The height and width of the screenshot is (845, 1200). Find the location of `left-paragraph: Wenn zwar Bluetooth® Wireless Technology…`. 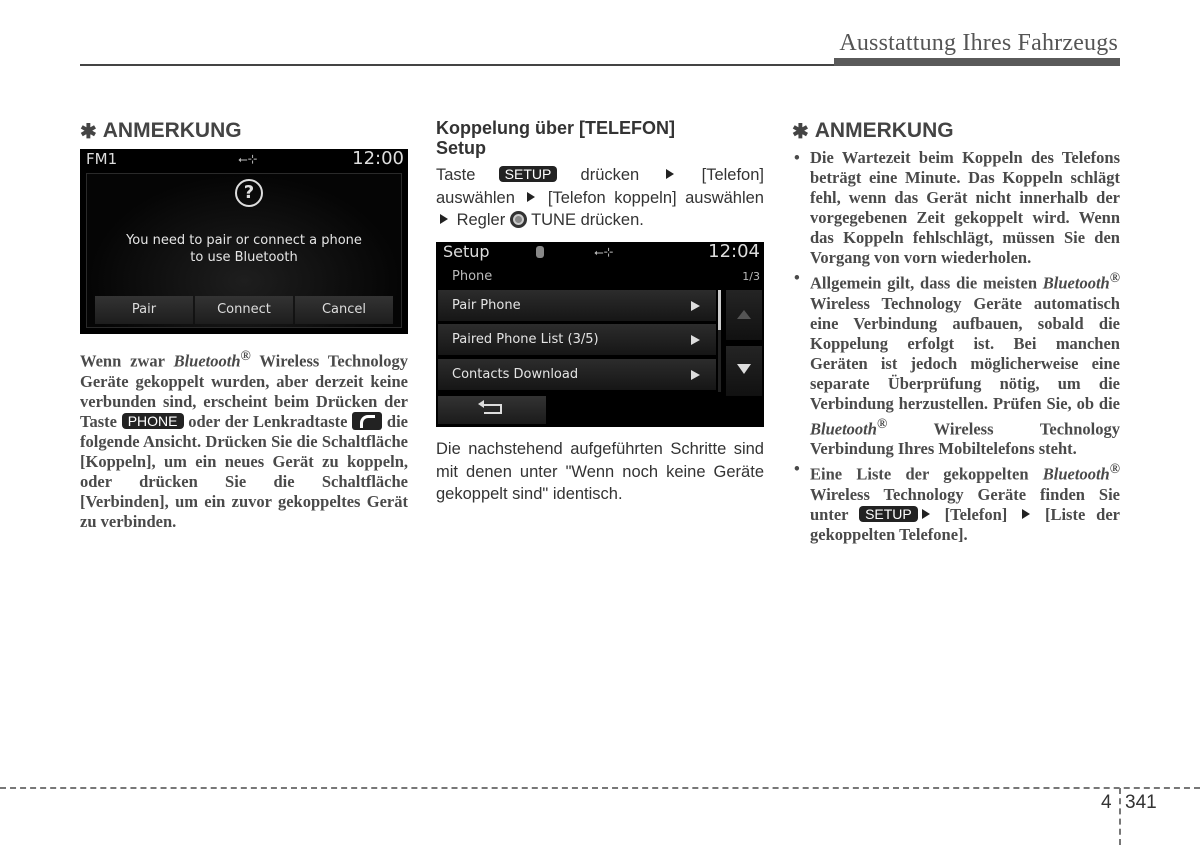

left-paragraph: Wenn zwar Bluetooth® Wireless Technology… is located at coordinates (244, 439).